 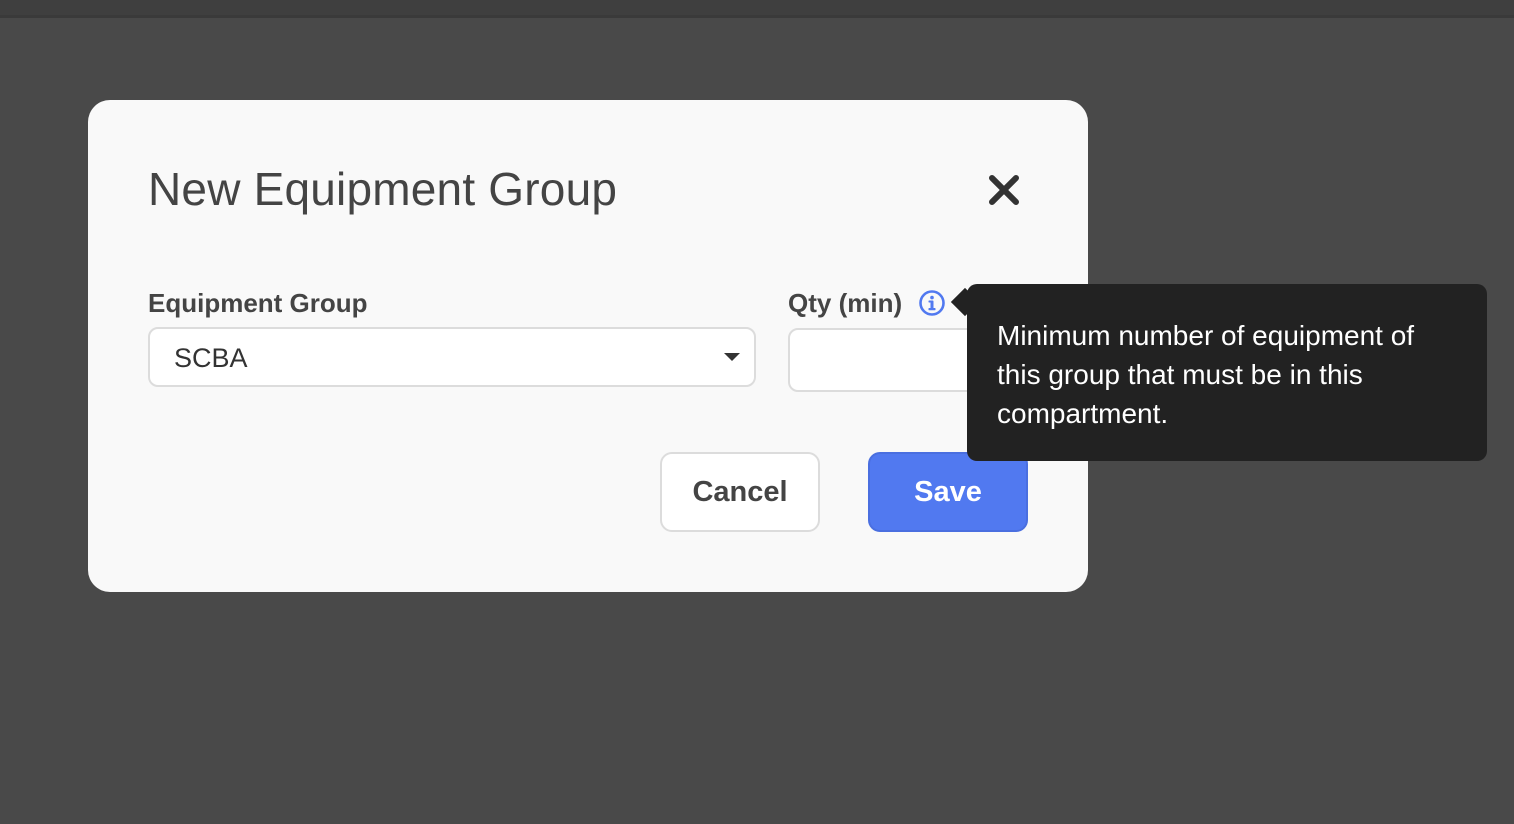 What do you see at coordinates (932, 303) in the screenshot?
I see `info-icon` at bounding box center [932, 303].